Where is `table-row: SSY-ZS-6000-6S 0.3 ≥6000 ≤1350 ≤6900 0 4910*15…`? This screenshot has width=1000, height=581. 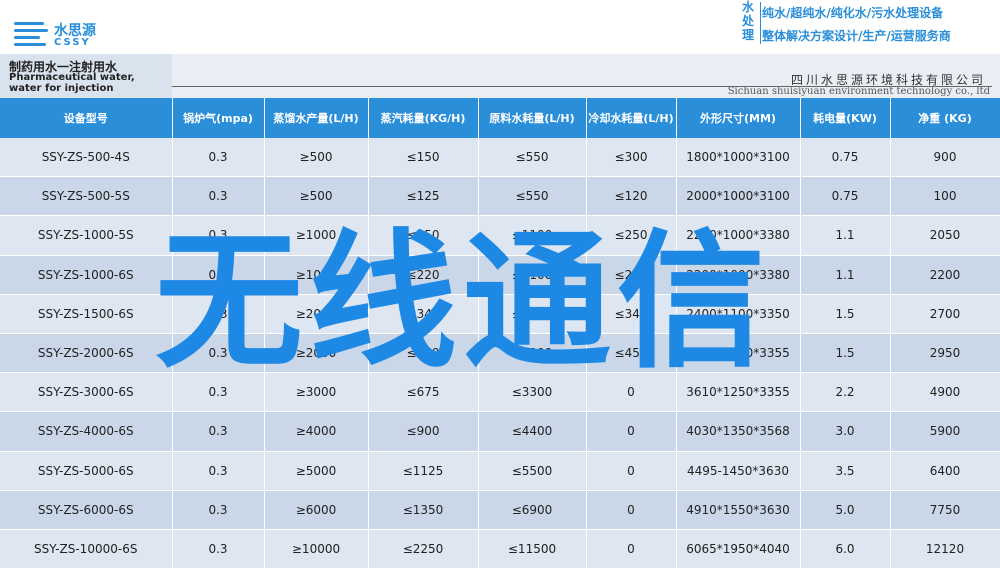 table-row: SSY-ZS-6000-6S 0.3 ≥6000 ≤1350 ≤6900 0 4910*15… is located at coordinates (500, 510).